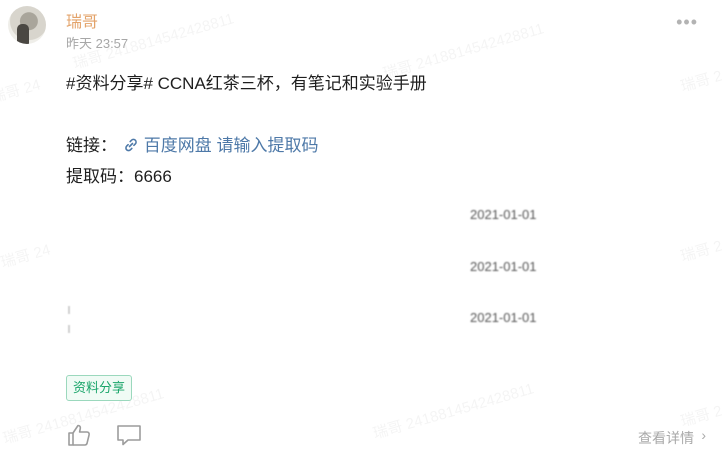 Image resolution: width=722 pixels, height=470 pixels. Describe the element at coordinates (79, 435) in the screenshot. I see `thumbs-up-icon` at that location.